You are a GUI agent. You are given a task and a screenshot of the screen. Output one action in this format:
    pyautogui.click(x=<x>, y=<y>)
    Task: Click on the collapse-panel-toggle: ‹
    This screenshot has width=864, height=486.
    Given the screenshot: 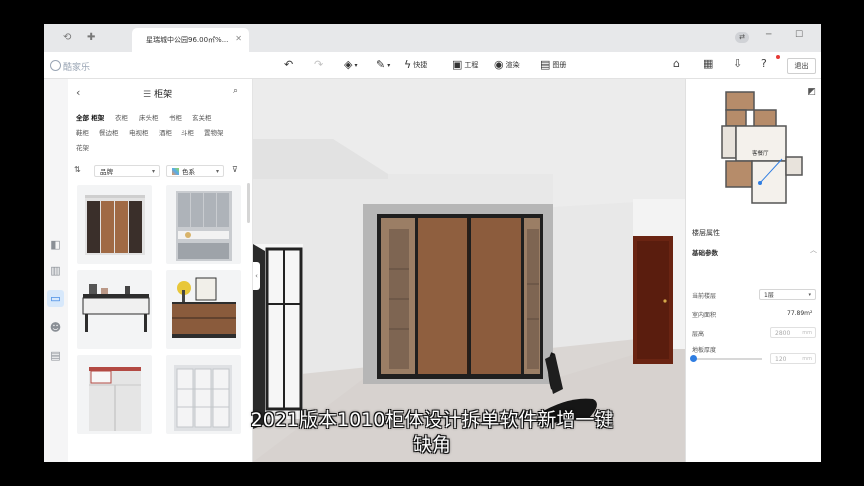 What is the action you would take?
    pyautogui.click(x=256, y=276)
    